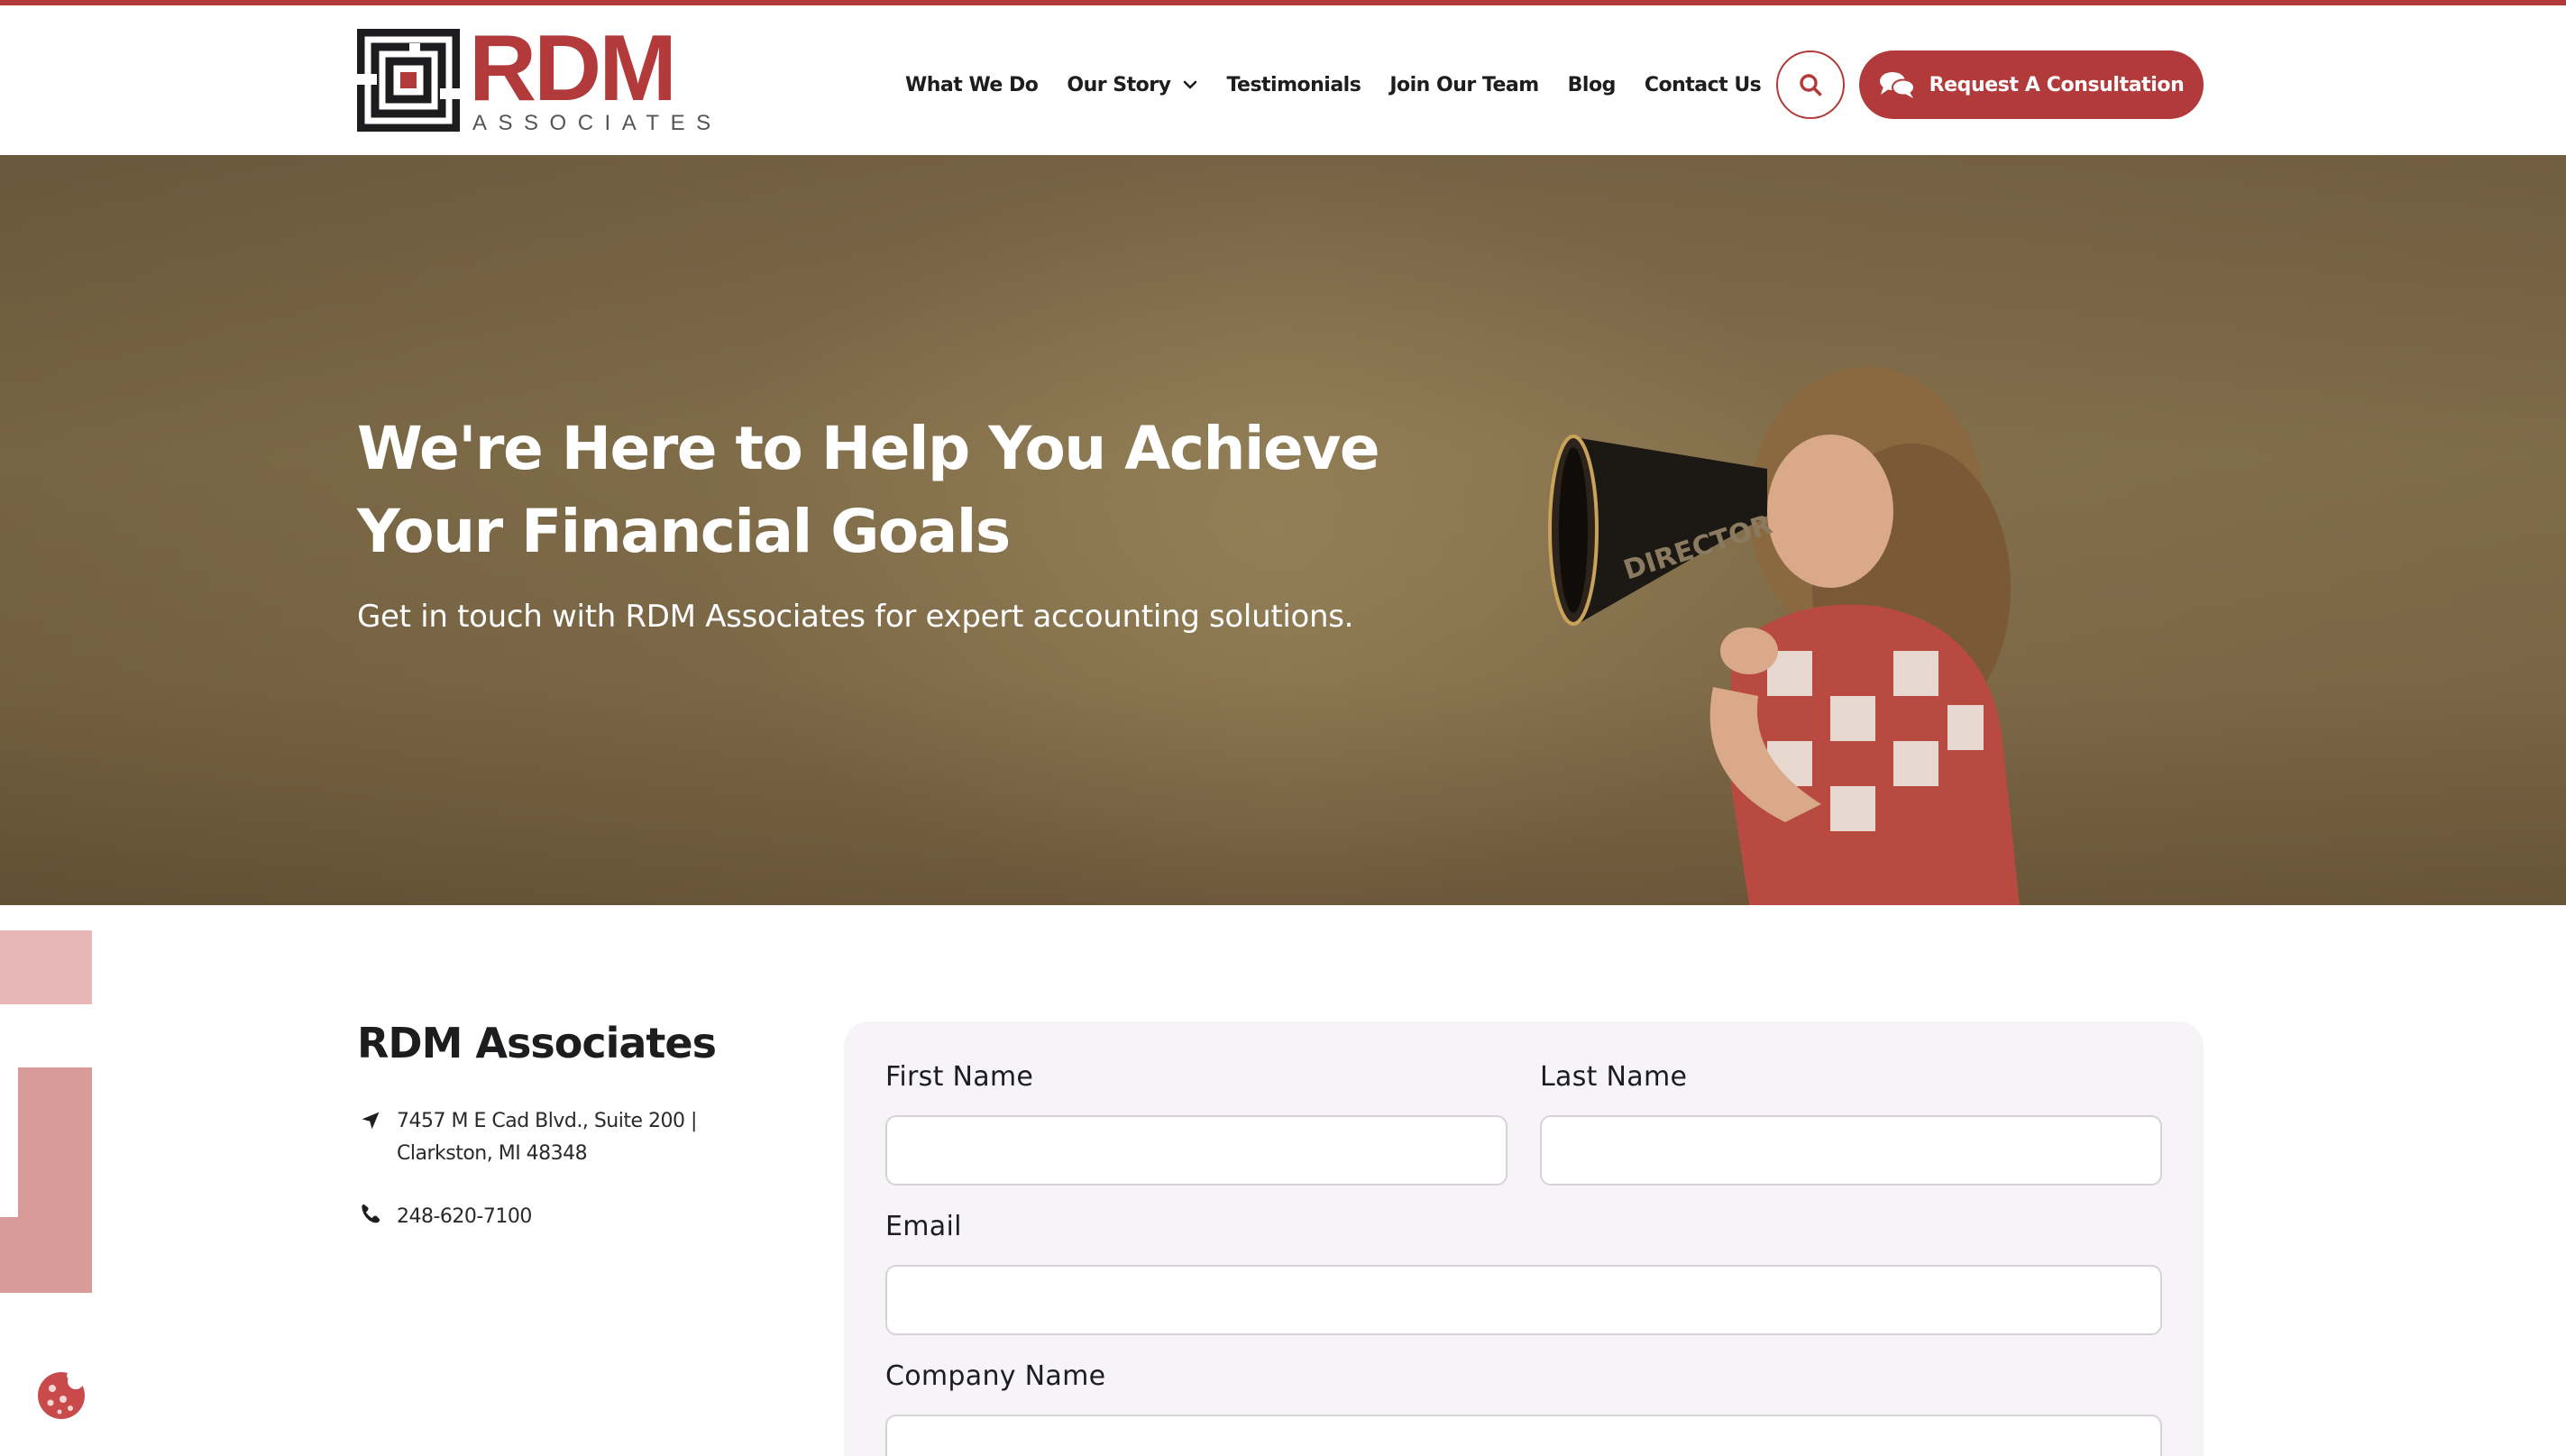  I want to click on company-name-field, so click(1523, 1436).